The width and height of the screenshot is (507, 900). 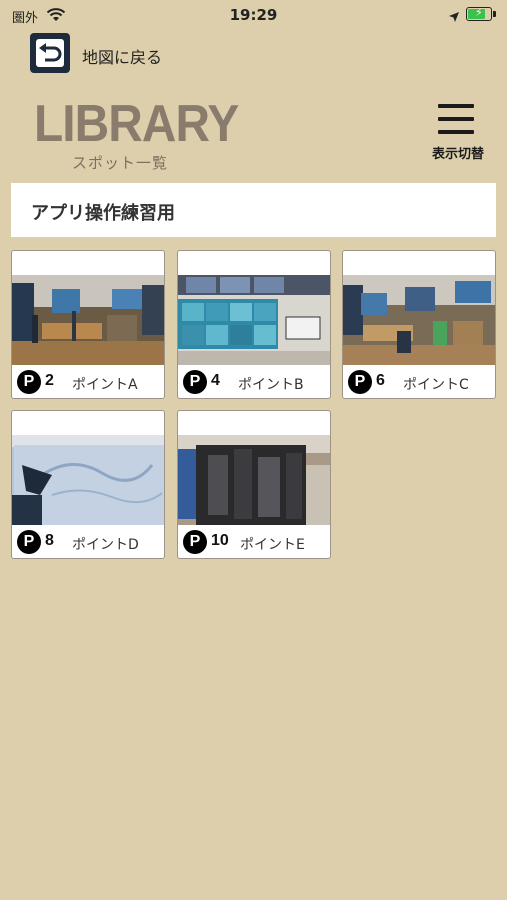 What do you see at coordinates (105, 545) in the screenshot?
I see `spot-name: ポイントD` at bounding box center [105, 545].